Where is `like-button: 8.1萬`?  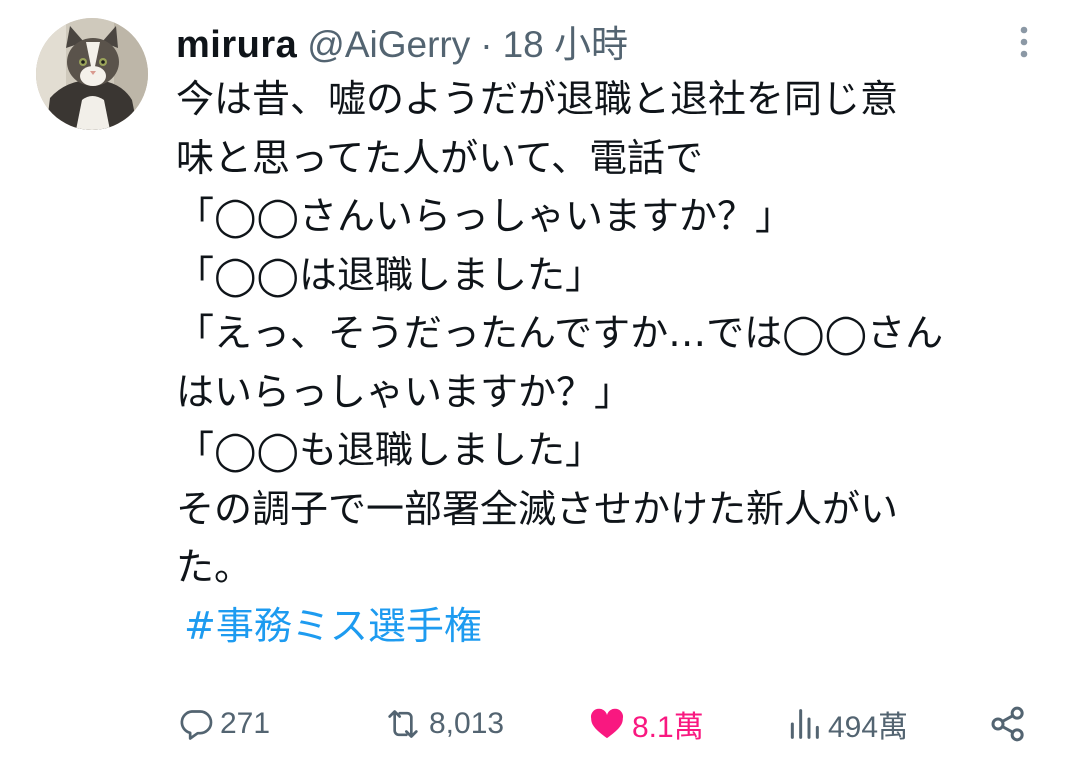 like-button: 8.1萬 is located at coordinates (645, 724).